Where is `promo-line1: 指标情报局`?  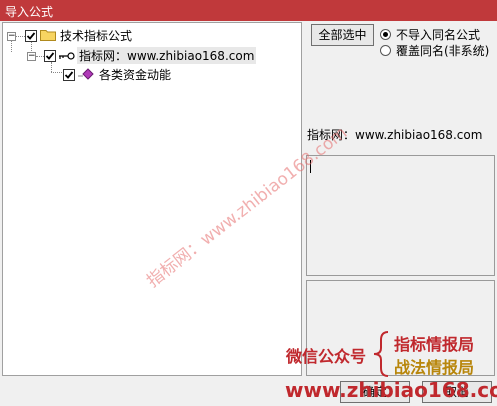
promo-line1: 指标情报局 is located at coordinates (434, 344).